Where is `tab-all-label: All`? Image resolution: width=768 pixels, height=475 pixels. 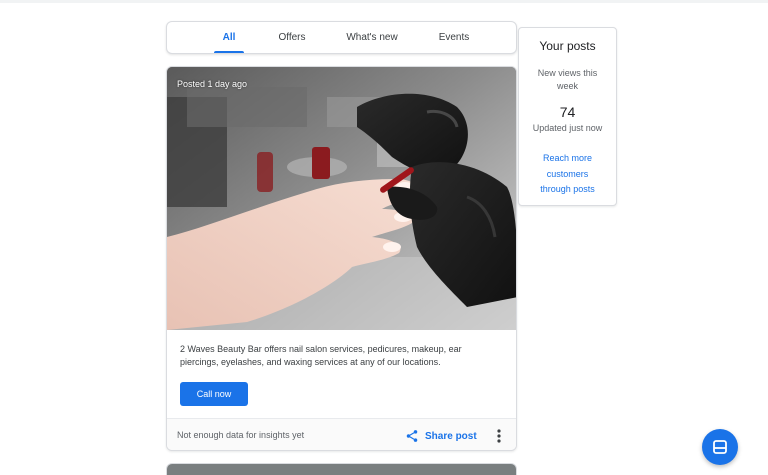
tab-all-label: All is located at coordinates (229, 37).